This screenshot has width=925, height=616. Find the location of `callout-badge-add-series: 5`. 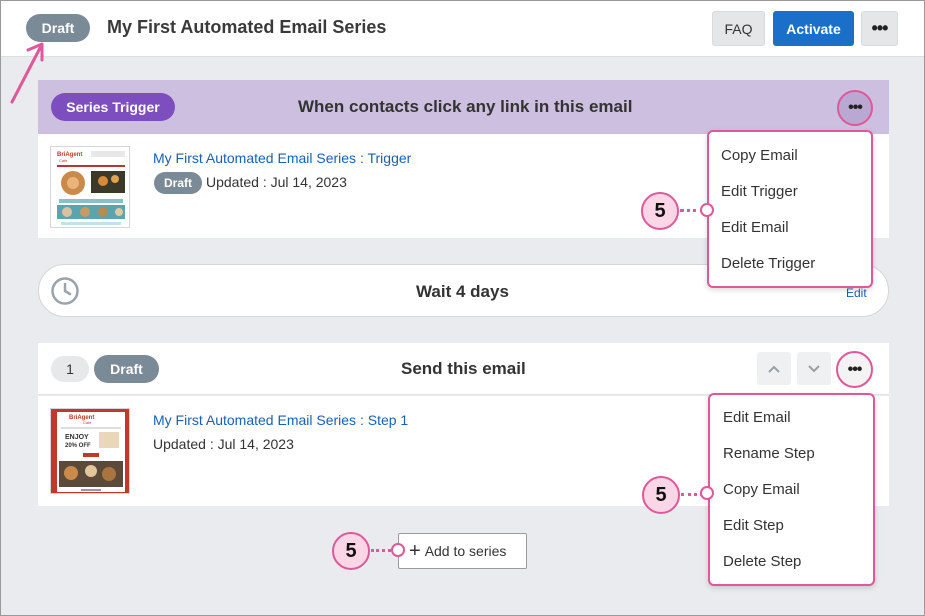

callout-badge-add-series: 5 is located at coordinates (351, 551).